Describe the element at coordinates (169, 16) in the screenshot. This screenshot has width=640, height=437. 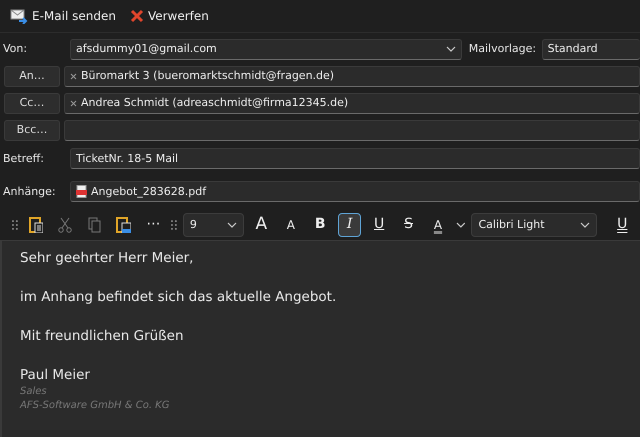
I see `discard-button: Verwerfen` at that location.